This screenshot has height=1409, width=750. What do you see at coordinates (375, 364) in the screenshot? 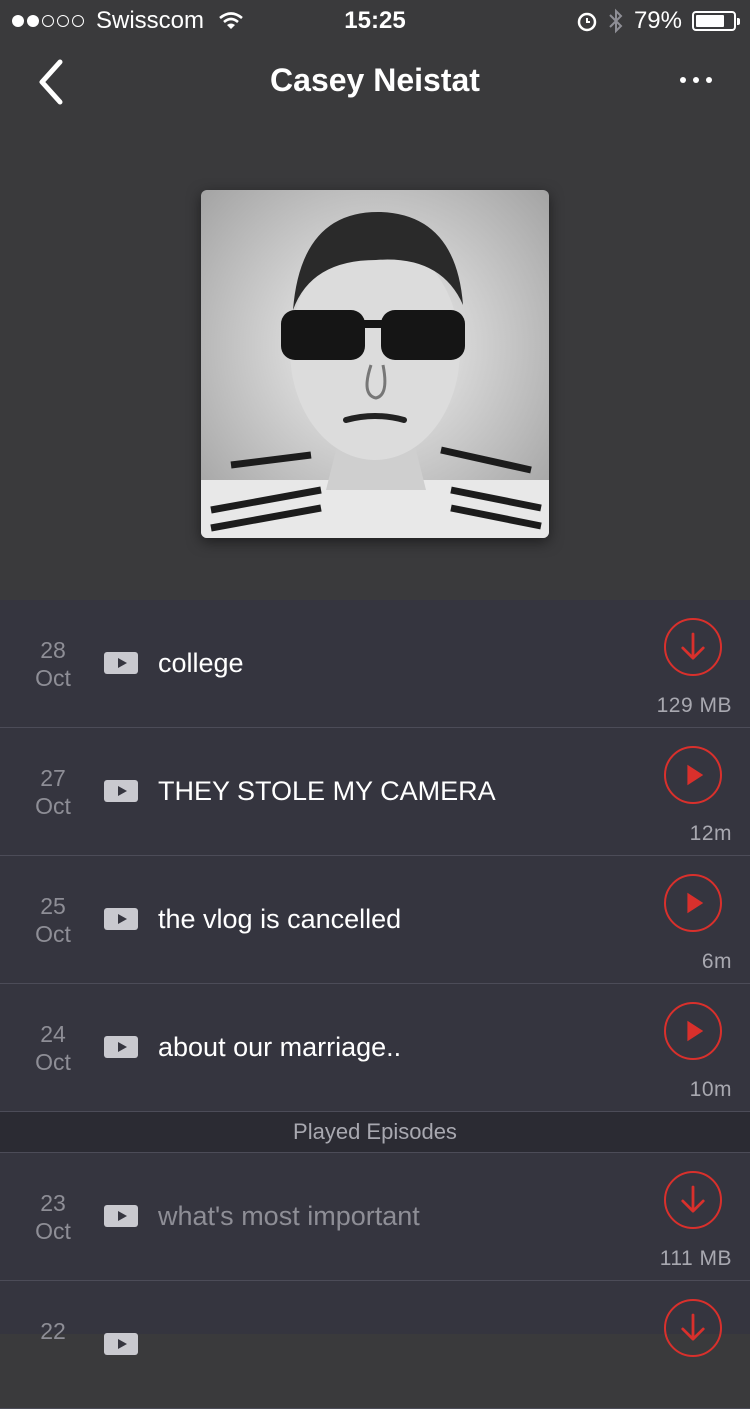
I see `podcast-artwork` at bounding box center [375, 364].